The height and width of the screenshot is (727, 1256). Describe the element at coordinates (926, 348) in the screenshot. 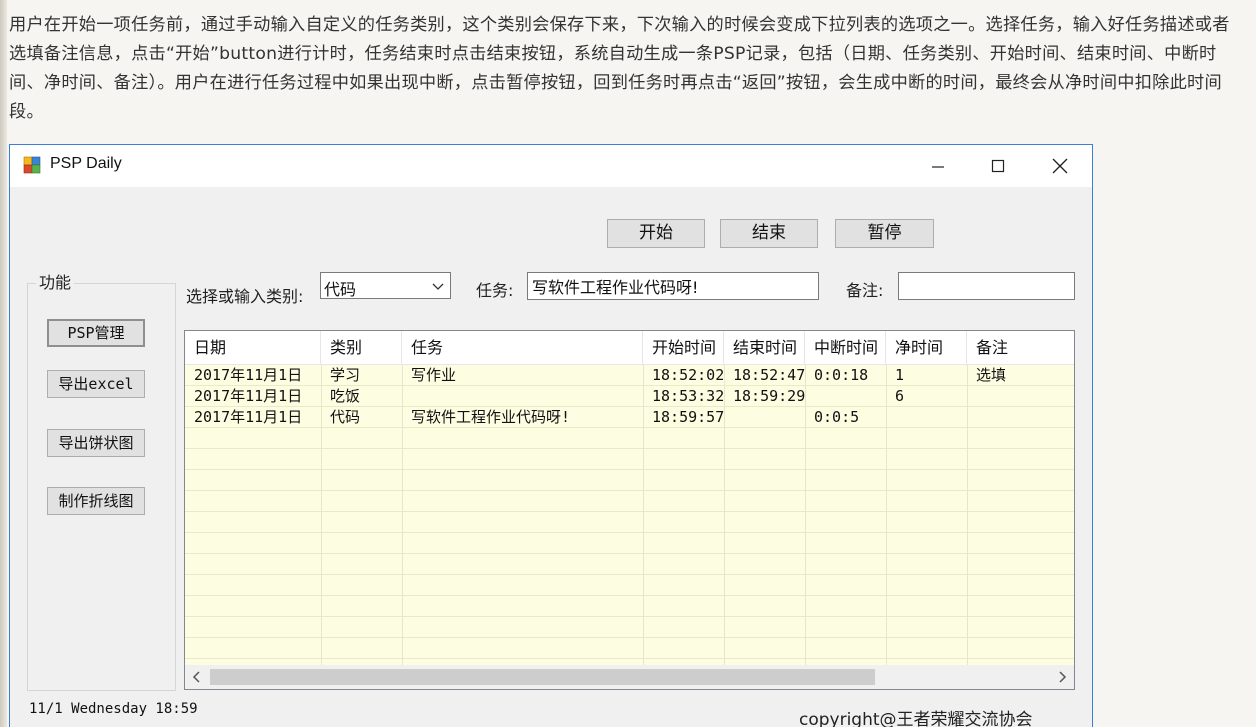

I see `column-header-net-time: 净时间` at that location.